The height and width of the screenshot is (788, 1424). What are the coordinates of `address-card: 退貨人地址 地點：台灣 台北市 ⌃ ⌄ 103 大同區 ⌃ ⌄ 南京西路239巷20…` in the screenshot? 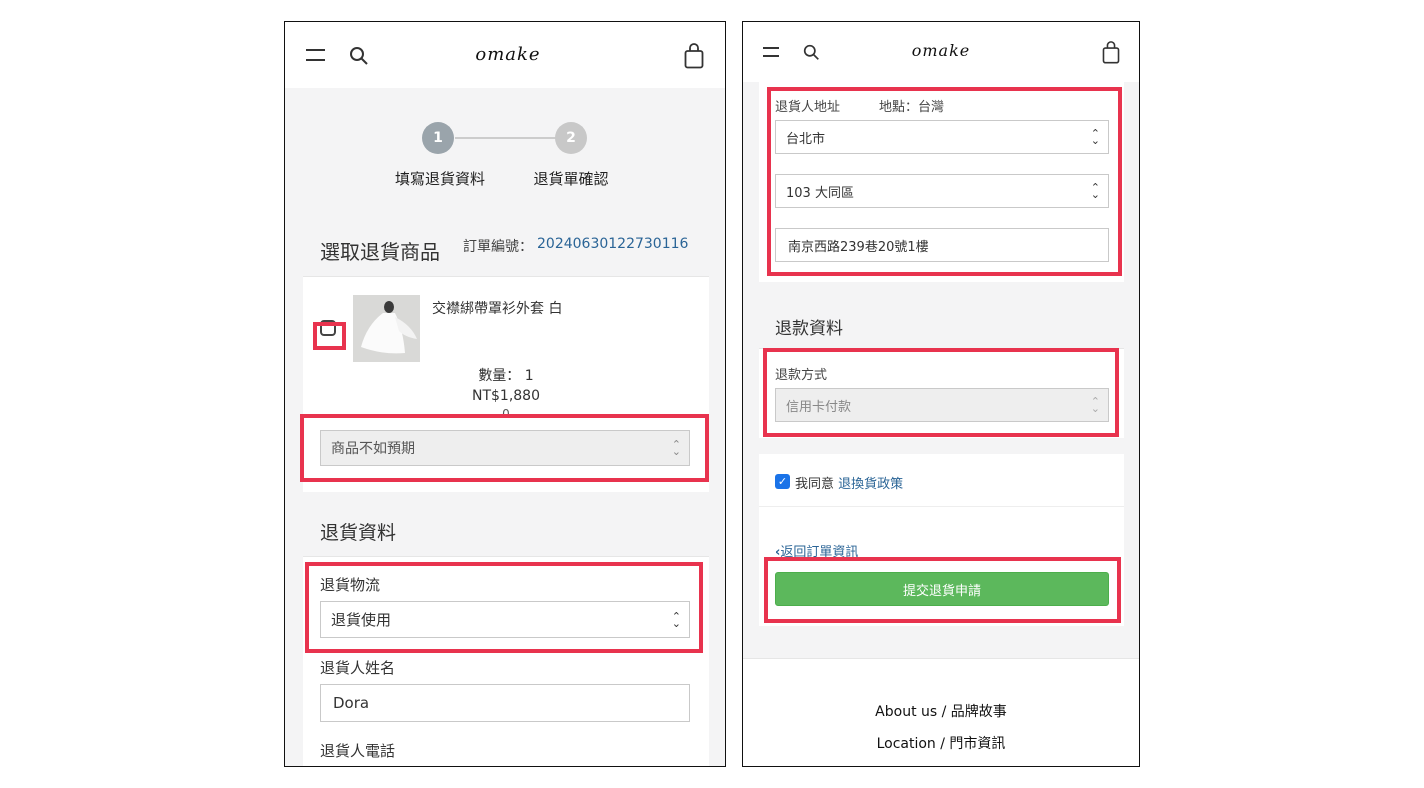 It's located at (941, 182).